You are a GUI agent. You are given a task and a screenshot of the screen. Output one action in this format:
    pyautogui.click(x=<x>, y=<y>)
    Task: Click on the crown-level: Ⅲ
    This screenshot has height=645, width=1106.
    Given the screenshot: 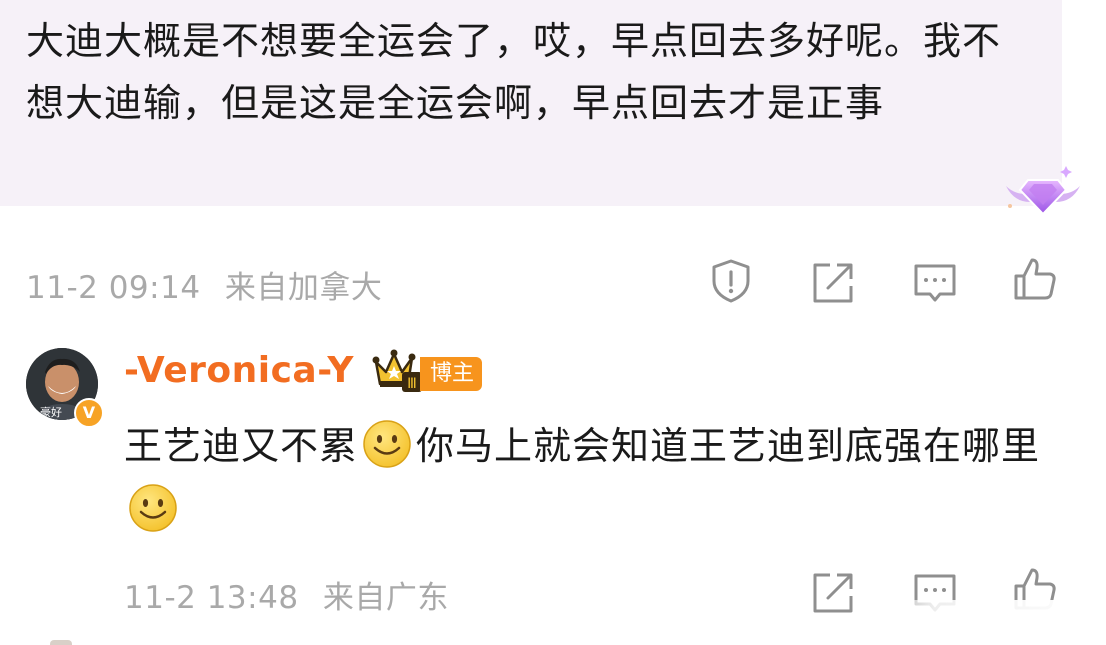 What is the action you would take?
    pyautogui.click(x=412, y=384)
    